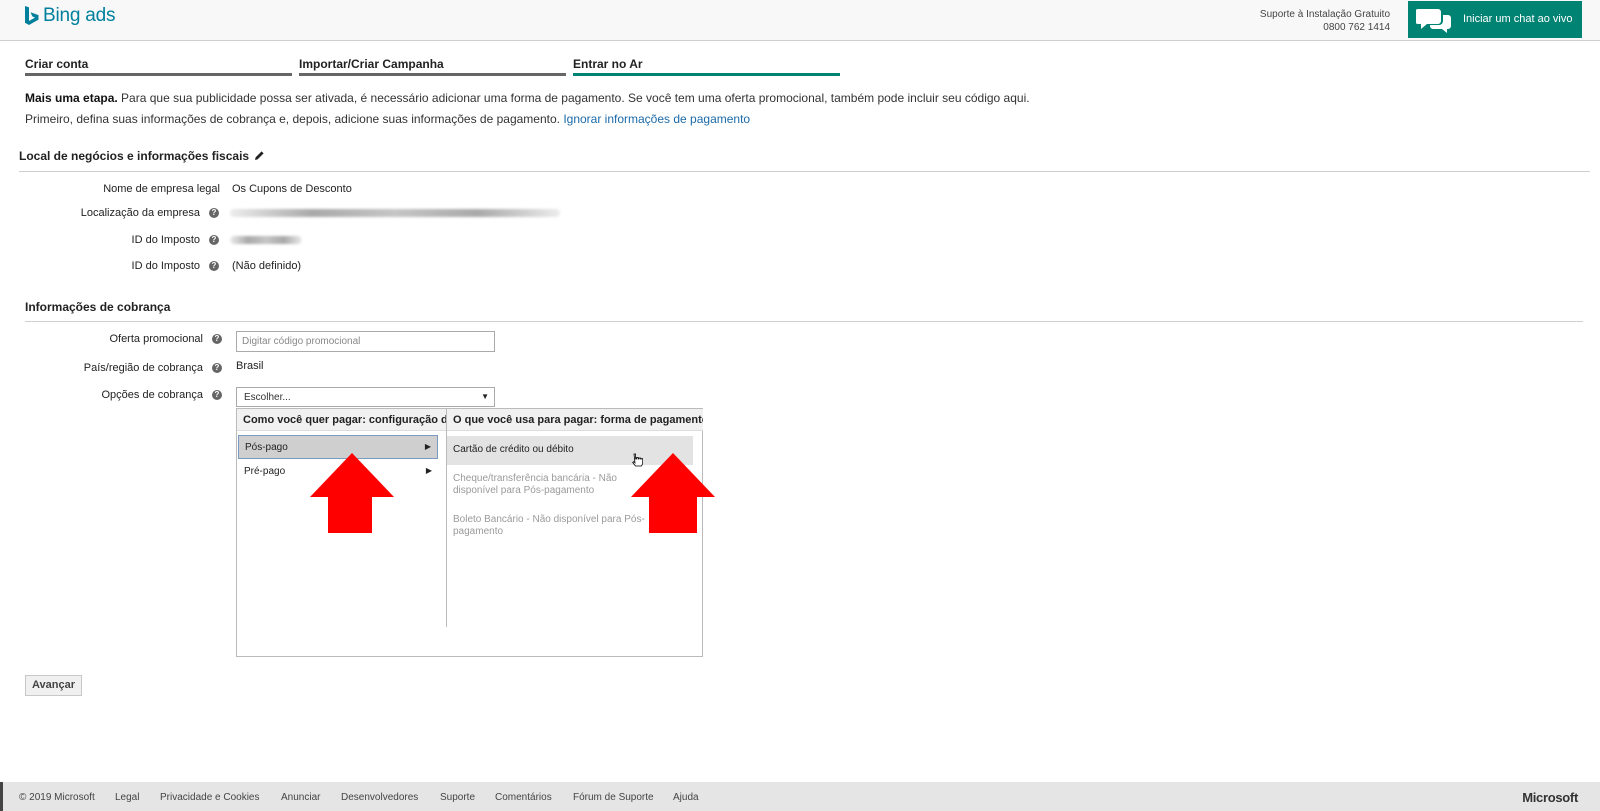  What do you see at coordinates (613, 797) in the screenshot?
I see `footer-link-forum: Fórum de Suporte` at bounding box center [613, 797].